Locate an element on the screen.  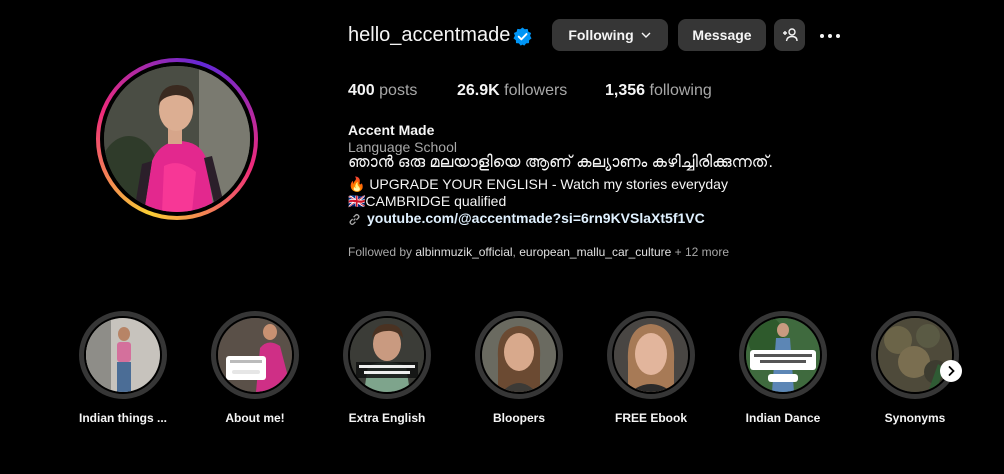
followers-label: followers is located at coordinates (536, 90).